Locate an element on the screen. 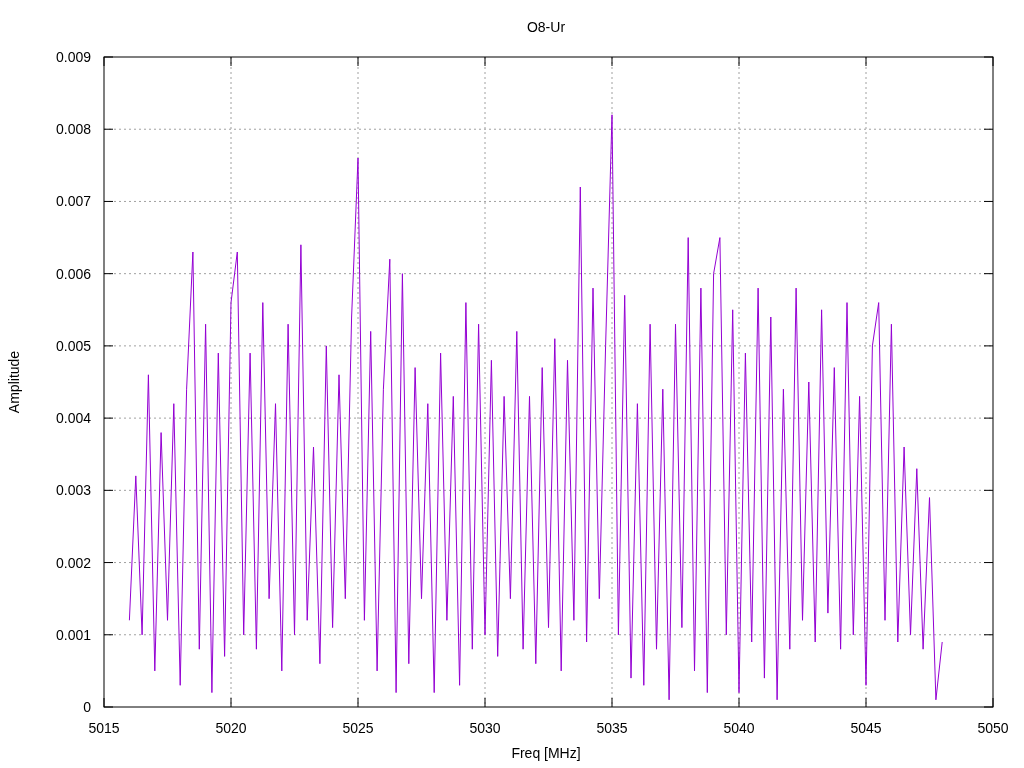 The width and height of the screenshot is (1024, 768). tick-label: 5030 is located at coordinates (485, 728).